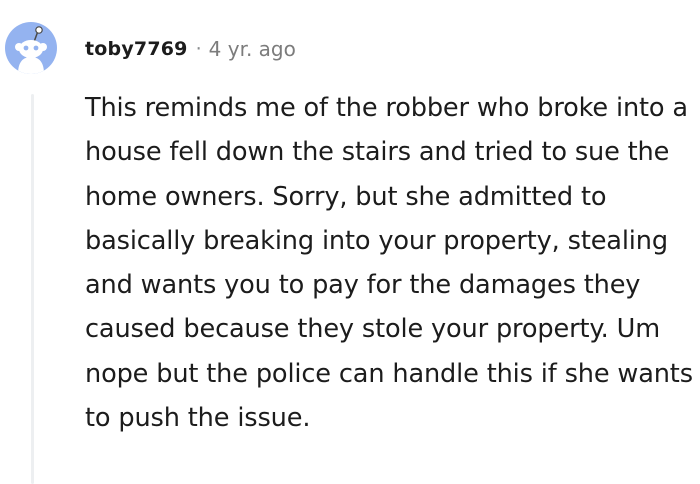 The height and width of the screenshot is (484, 700). I want to click on thread-collapse-line, so click(32, 289).